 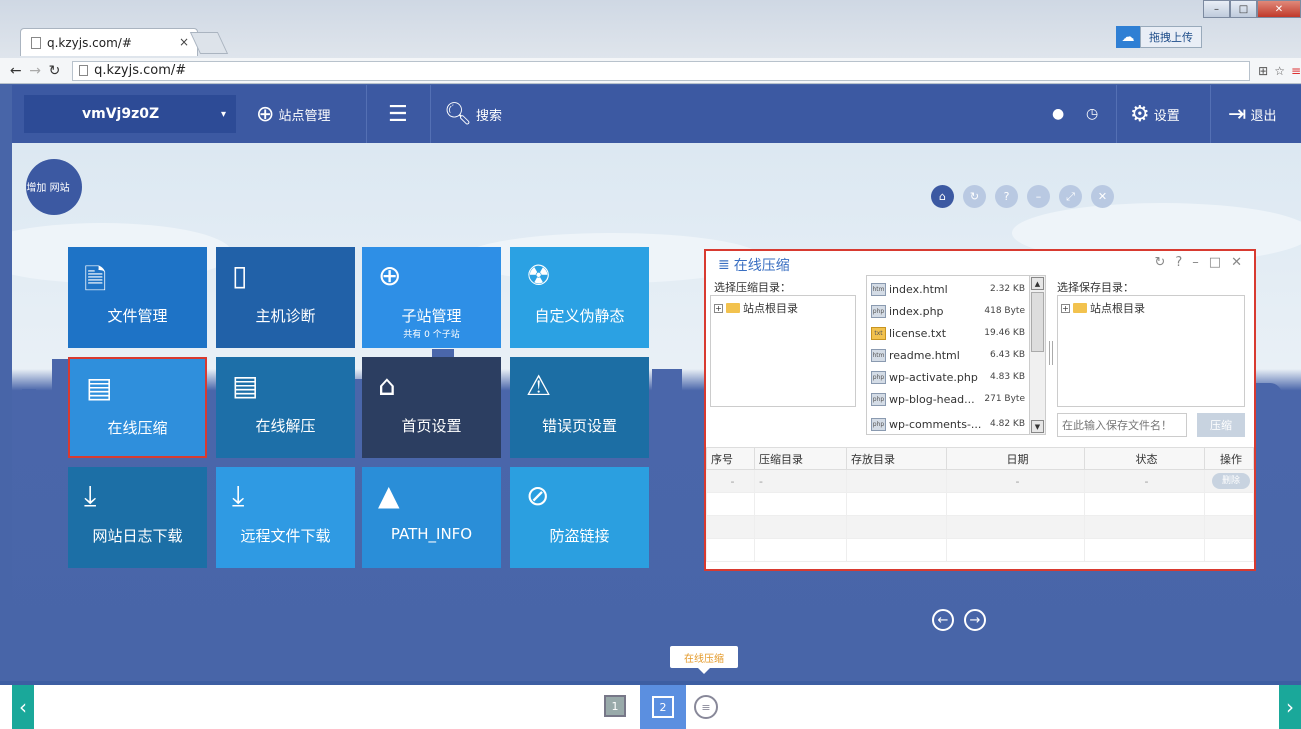 What do you see at coordinates (1171, 37) in the screenshot?
I see `drag-upload-label: 拖拽上传` at bounding box center [1171, 37].